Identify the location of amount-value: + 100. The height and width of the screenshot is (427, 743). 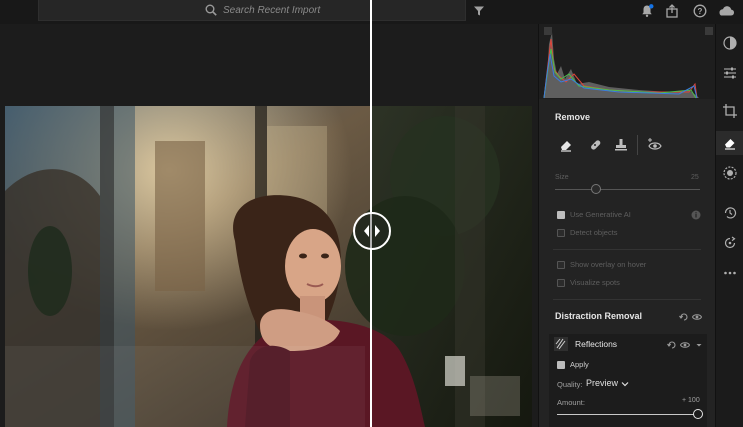
(691, 400).